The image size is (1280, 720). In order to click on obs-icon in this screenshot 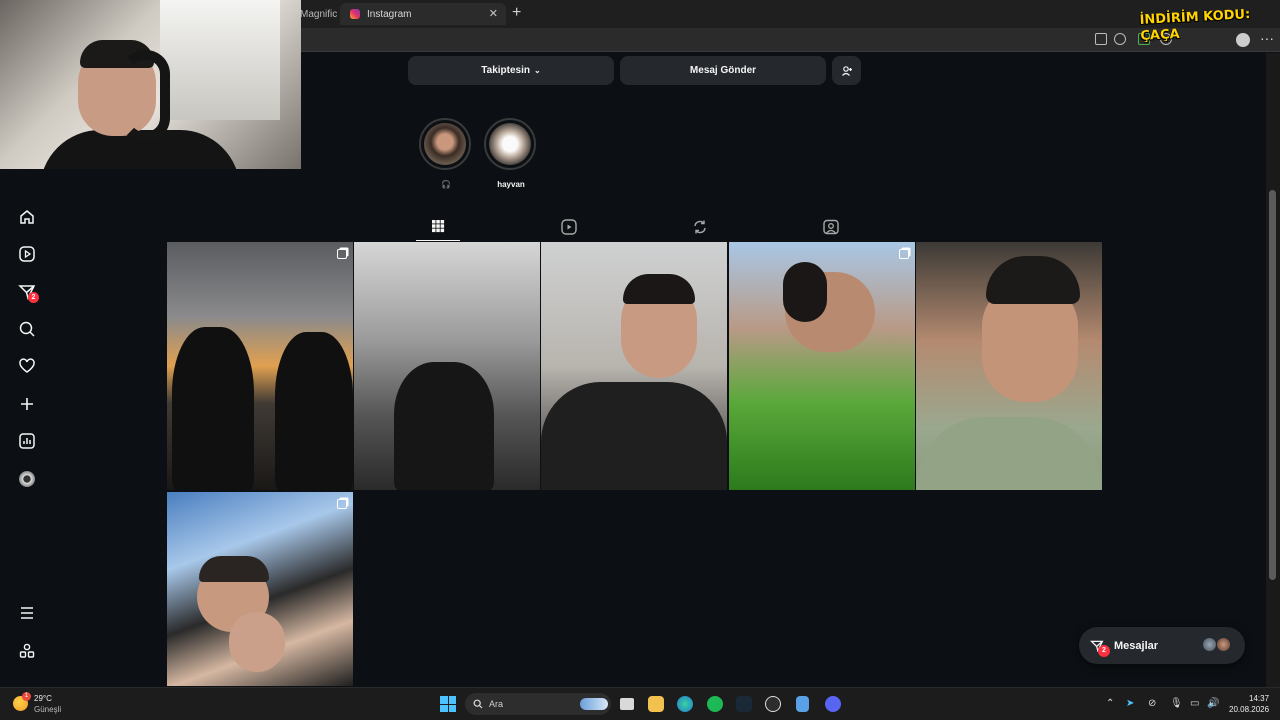, I will do `click(773, 704)`.